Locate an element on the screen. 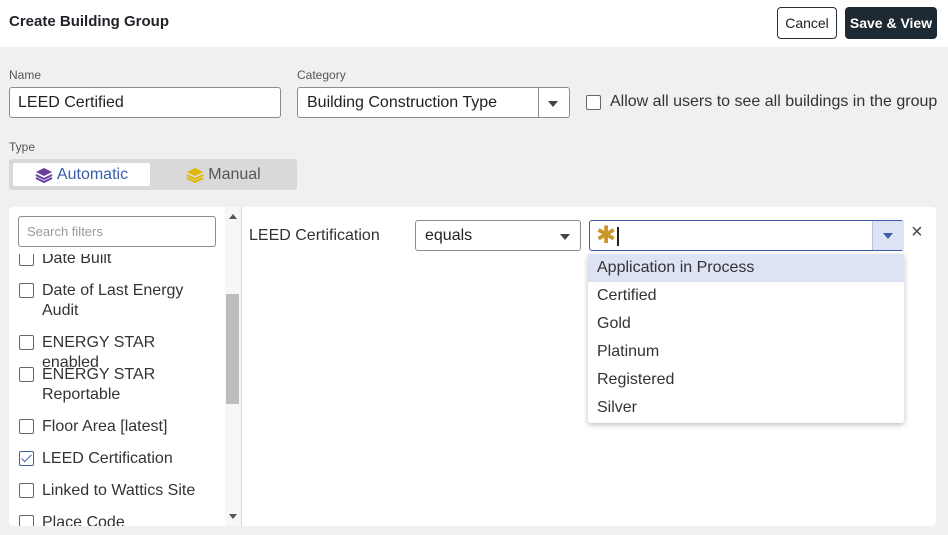  filter-item-place-code: Place Code is located at coordinates (116, 519).